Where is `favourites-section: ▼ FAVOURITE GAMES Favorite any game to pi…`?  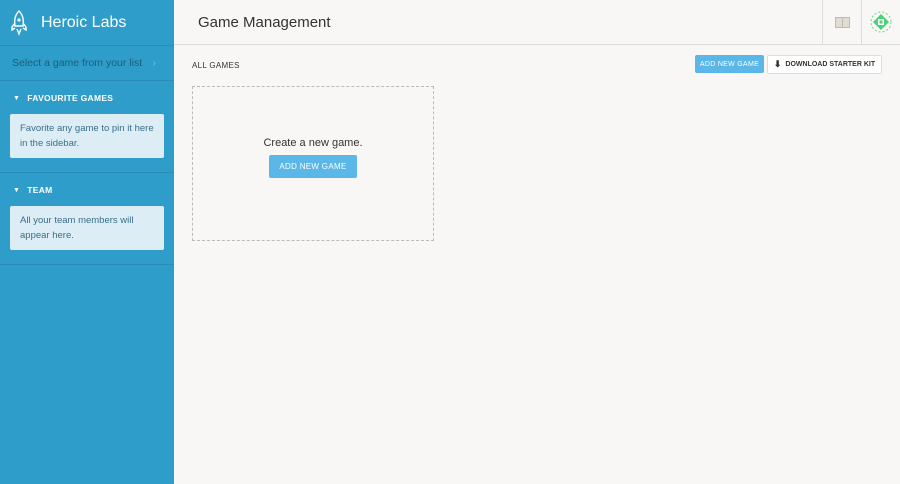
favourites-section: ▼ FAVOURITE GAMES Favorite any game to pi… is located at coordinates (87, 127).